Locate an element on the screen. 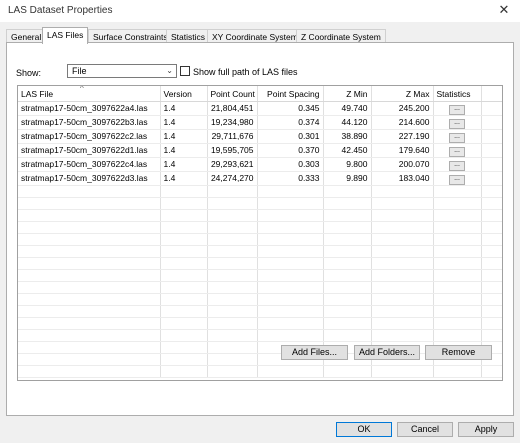 This screenshot has height=443, width=520. z-min-cell: 9.800 is located at coordinates (347, 164).